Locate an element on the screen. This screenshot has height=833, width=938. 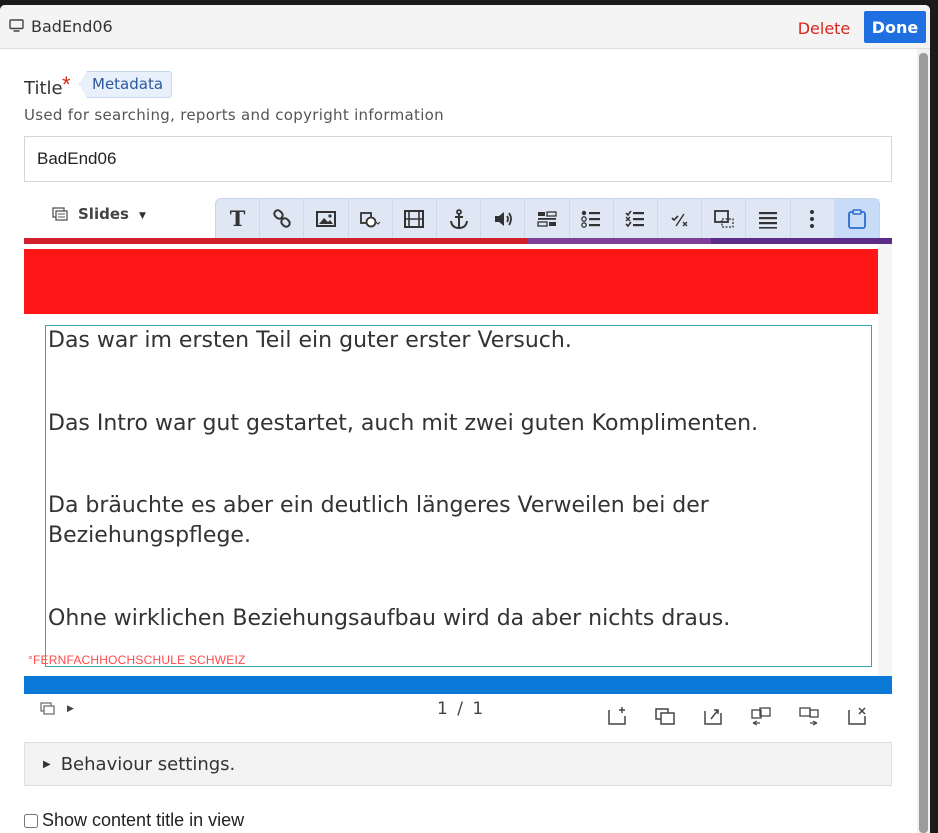
drag-drop-icon is located at coordinates (724, 218).